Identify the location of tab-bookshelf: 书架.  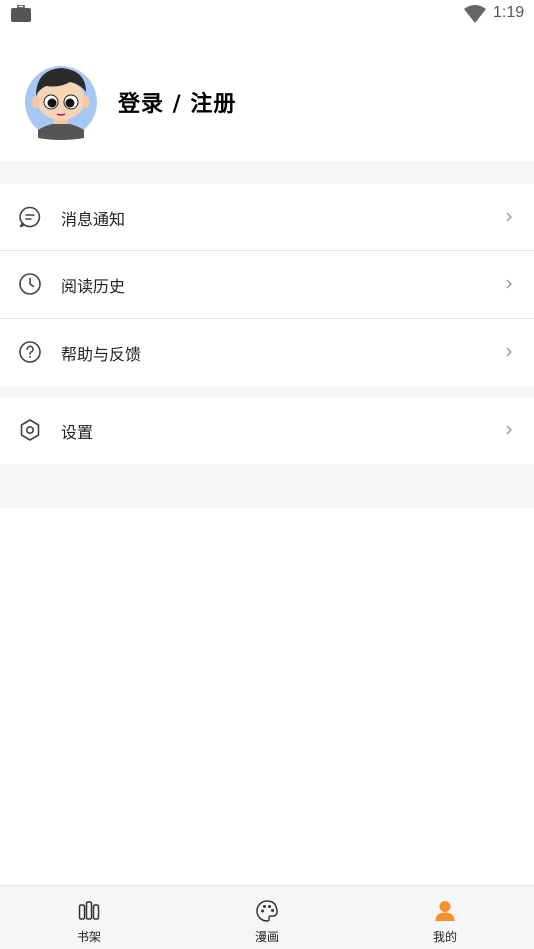
(89, 917).